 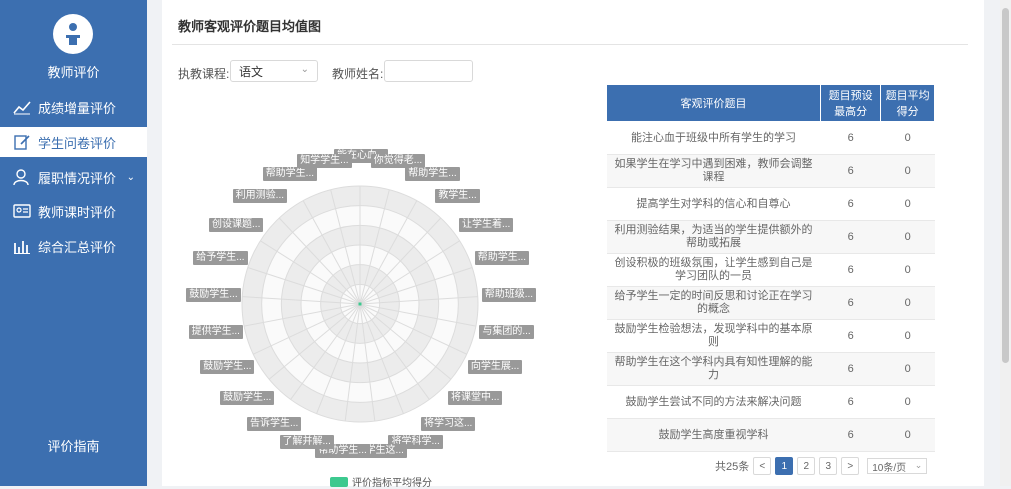 What do you see at coordinates (713, 435) in the screenshot?
I see `indicator-cell: 鼓励学生高度重视学科` at bounding box center [713, 435].